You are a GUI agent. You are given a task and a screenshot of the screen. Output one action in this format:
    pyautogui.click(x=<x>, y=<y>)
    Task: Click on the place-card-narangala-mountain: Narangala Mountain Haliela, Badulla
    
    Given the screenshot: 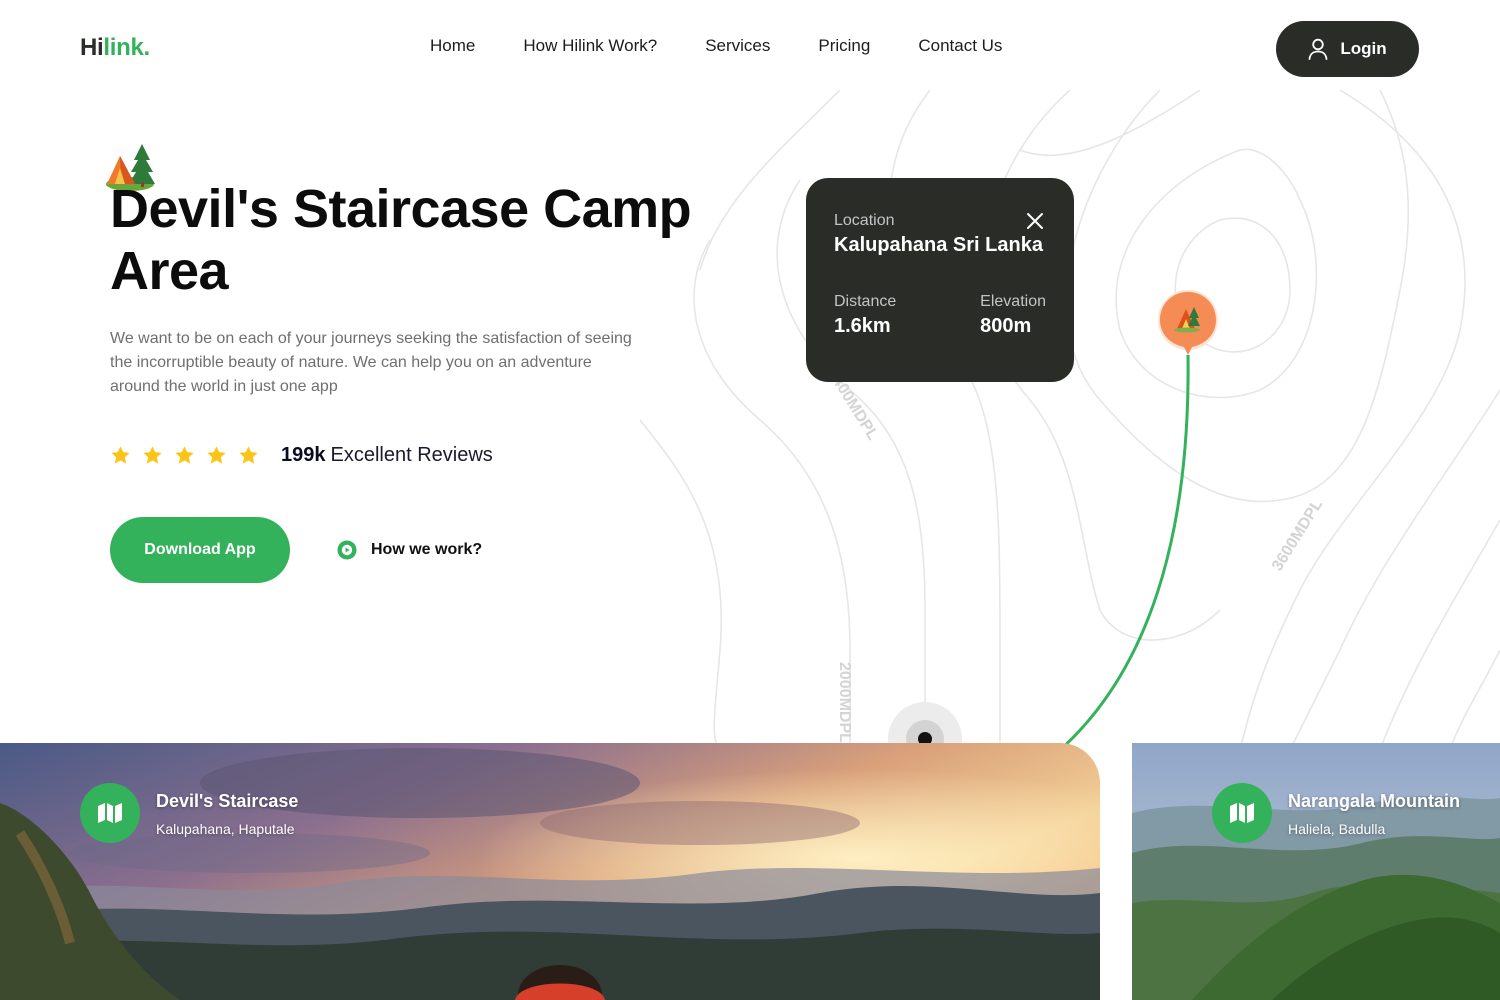 What is the action you would take?
    pyautogui.click(x=1316, y=871)
    